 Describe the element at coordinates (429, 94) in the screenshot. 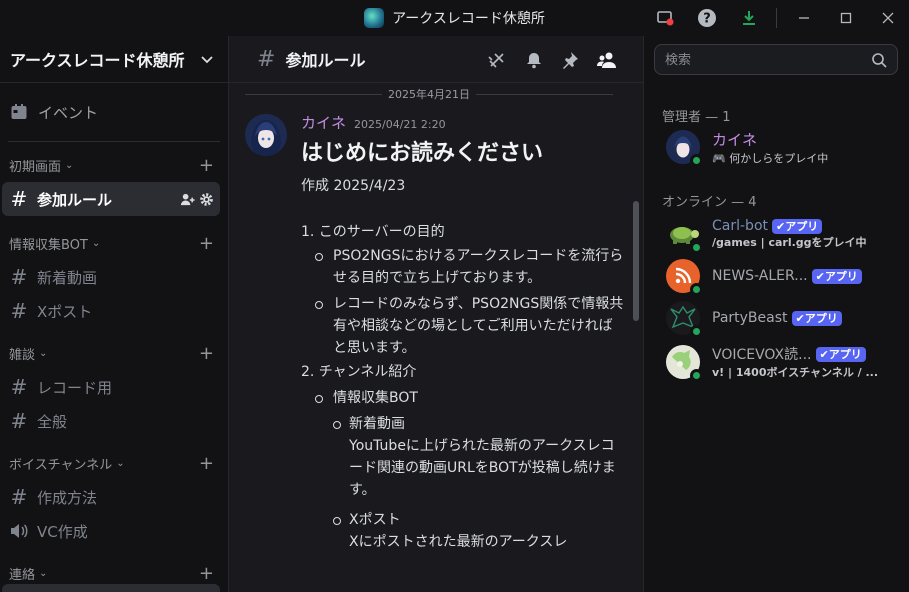

I see `date-divider-label: 2025年4月21日` at that location.